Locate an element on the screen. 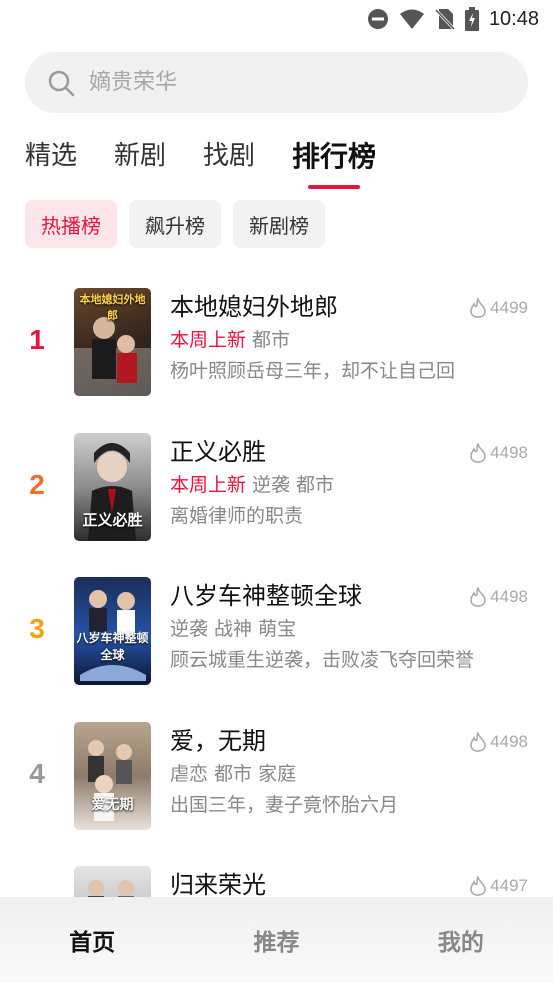  tab-label: 精选 is located at coordinates (51, 156).